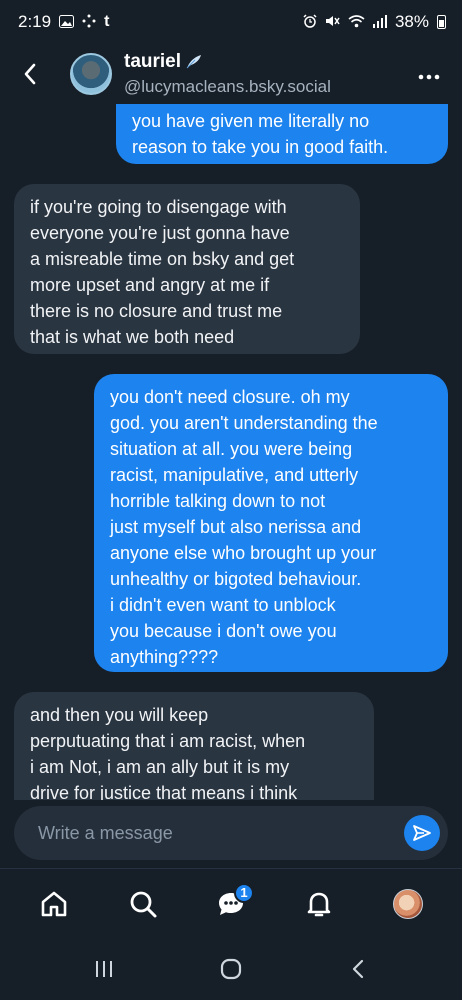  What do you see at coordinates (227, 74) in the screenshot?
I see `contact-info: tauriel @lucymacleans.bsky.social` at bounding box center [227, 74].